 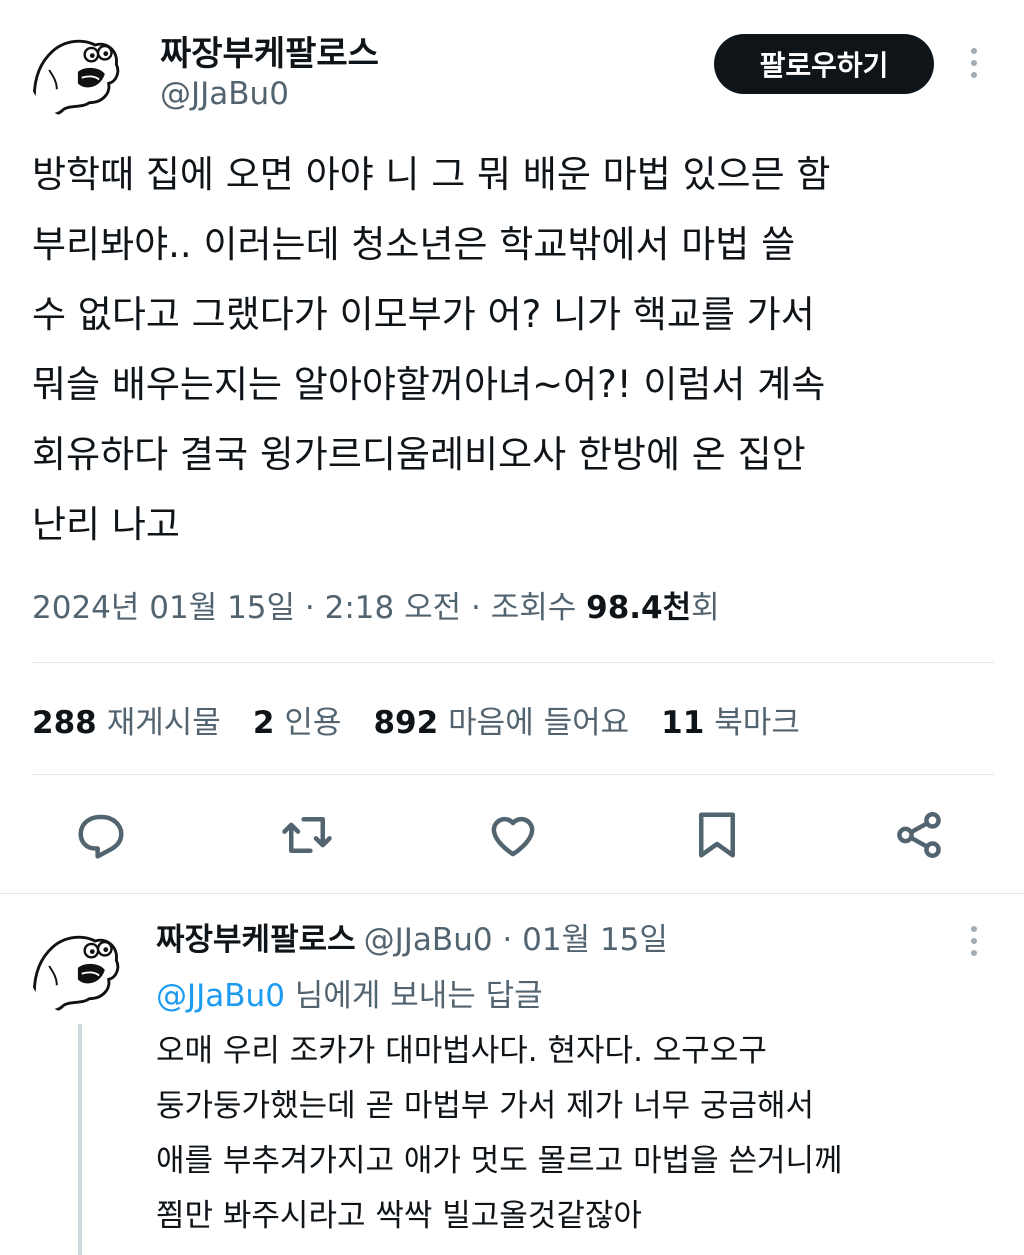 I want to click on share-button, so click(x=919, y=835).